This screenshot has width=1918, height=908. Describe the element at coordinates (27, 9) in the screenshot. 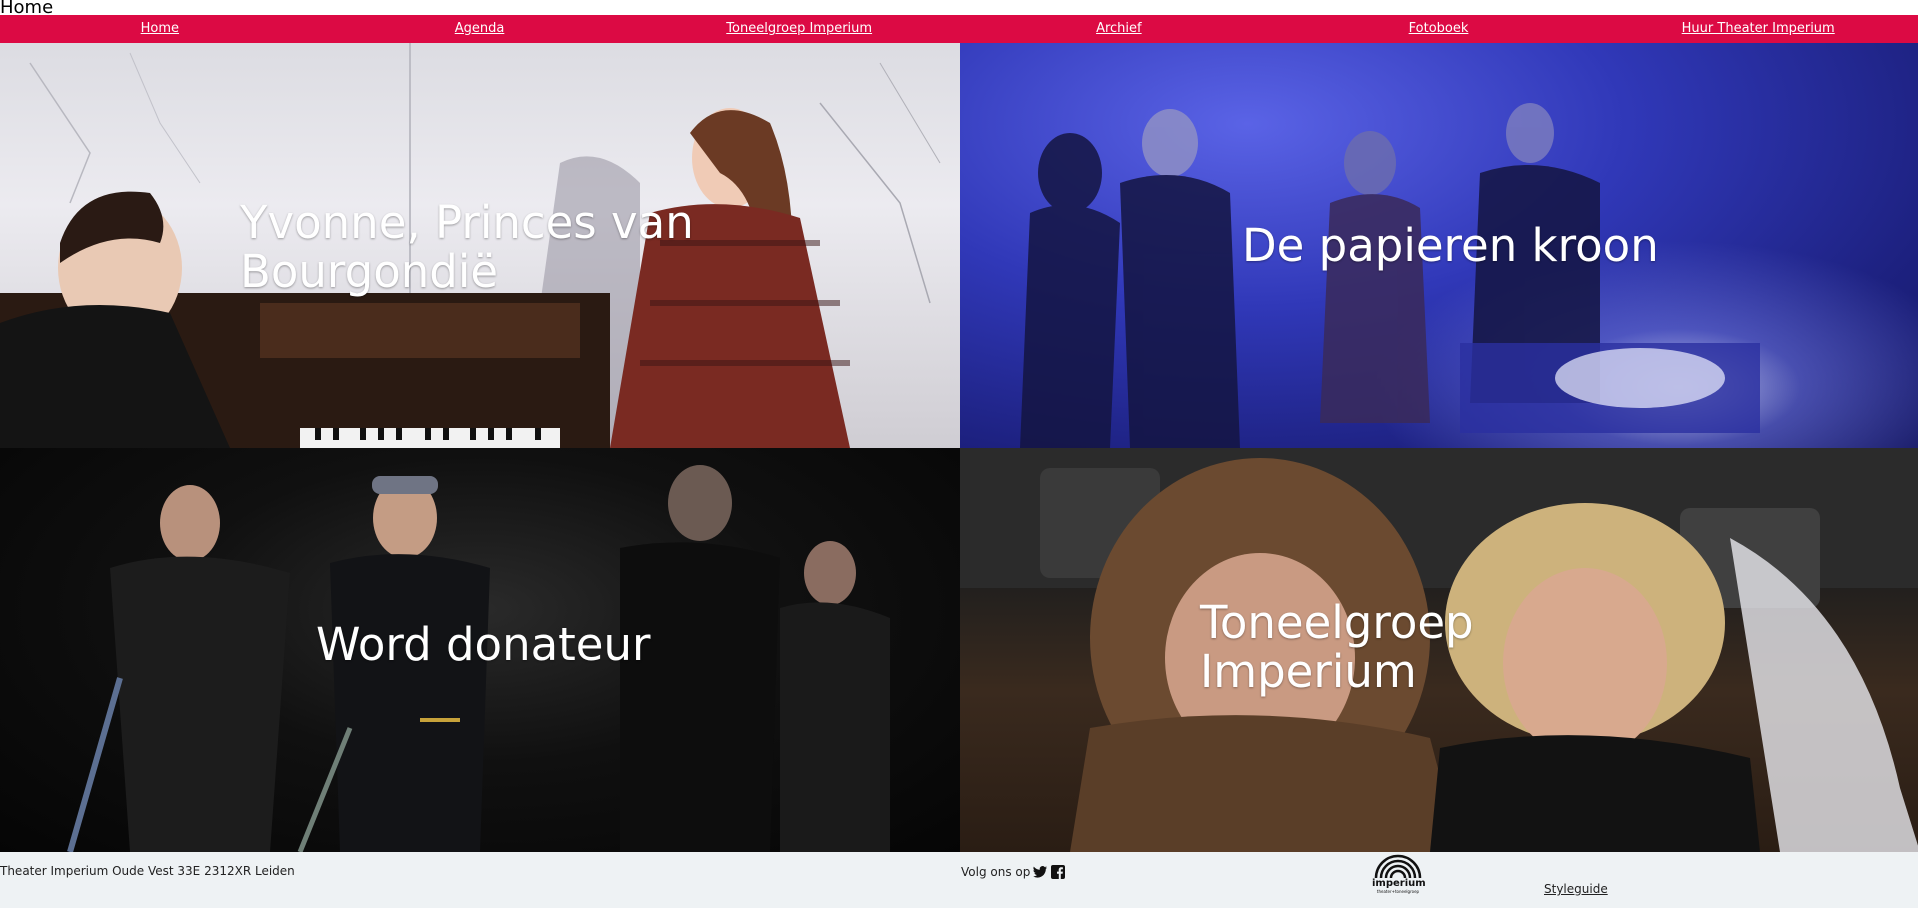

I see `page-heading: Home` at that location.